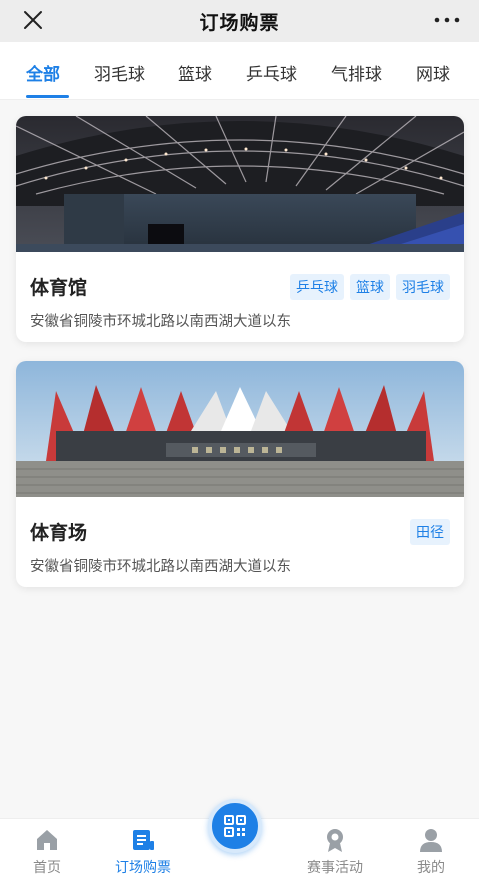 This screenshot has height=881, width=479. Describe the element at coordinates (143, 840) in the screenshot. I see `ticket-icon` at that location.